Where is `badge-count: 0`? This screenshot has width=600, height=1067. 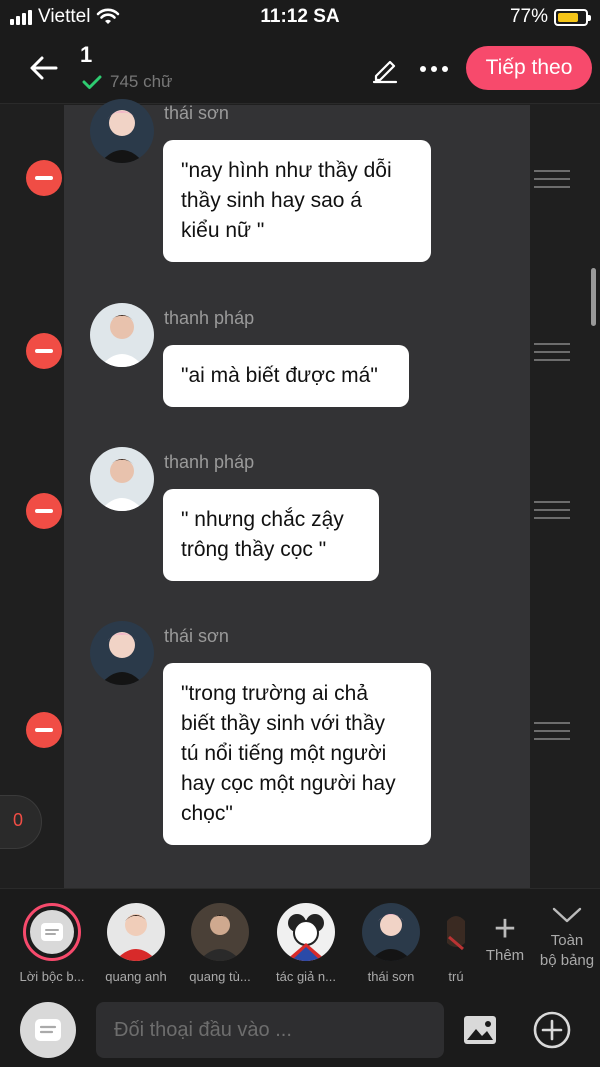 badge-count: 0 is located at coordinates (17, 820).